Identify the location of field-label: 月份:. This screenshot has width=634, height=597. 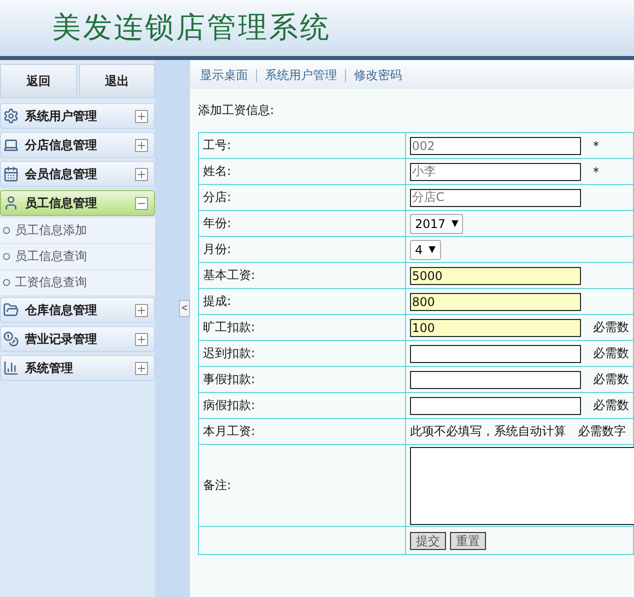
(217, 249).